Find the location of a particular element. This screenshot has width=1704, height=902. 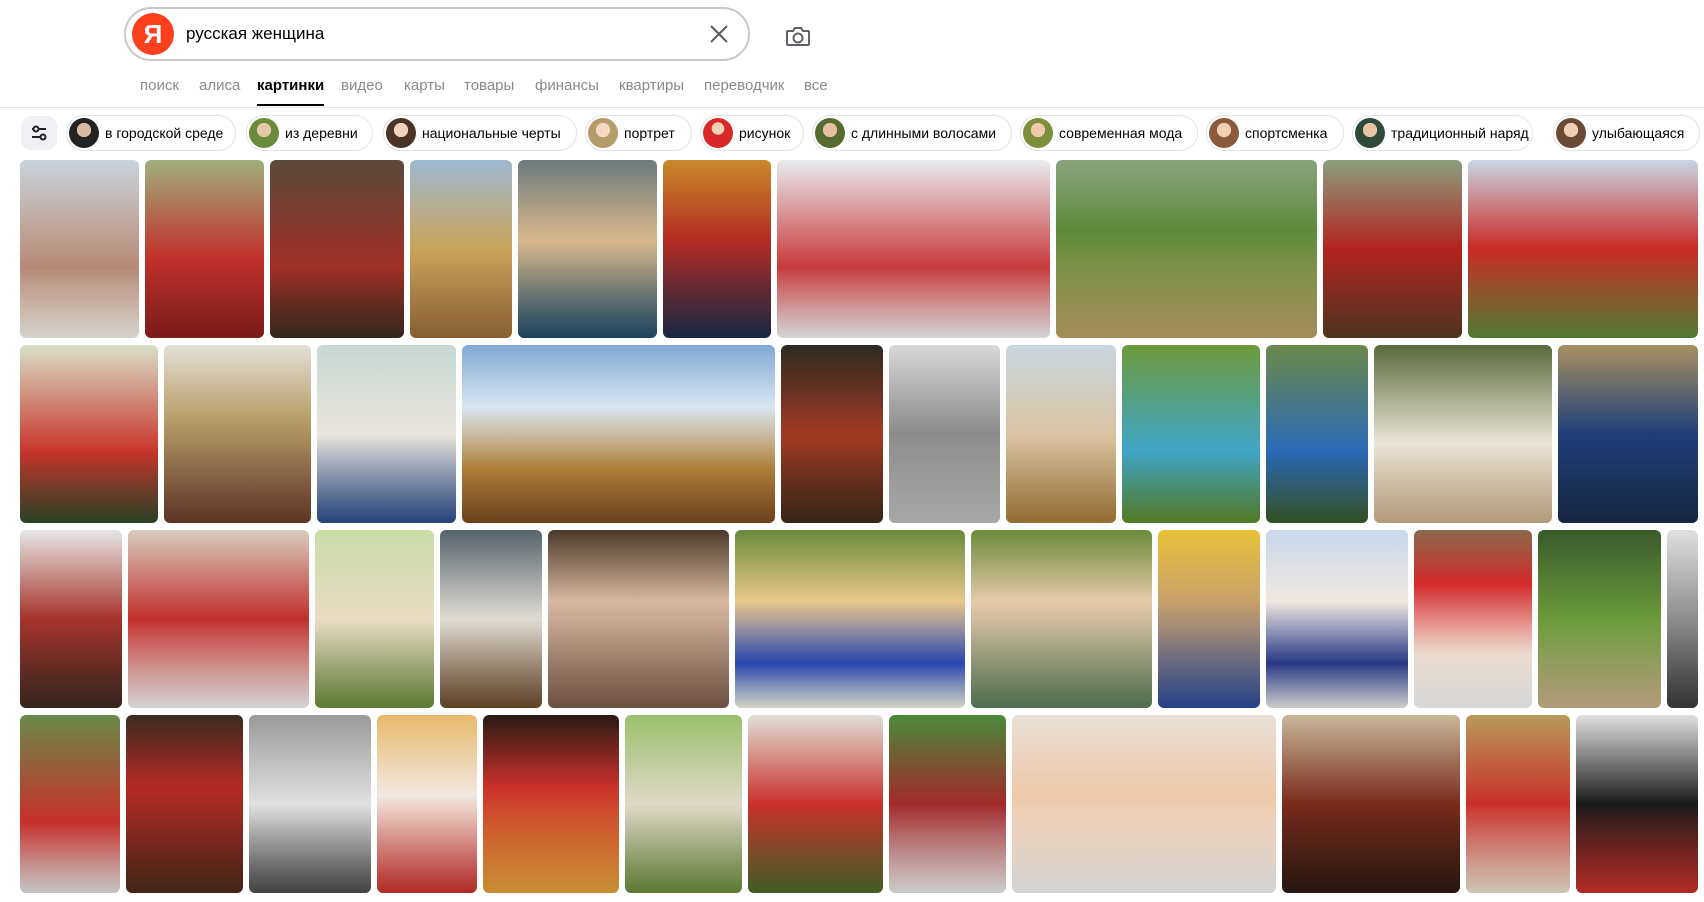

chip-label: национальные черты is located at coordinates (491, 133).